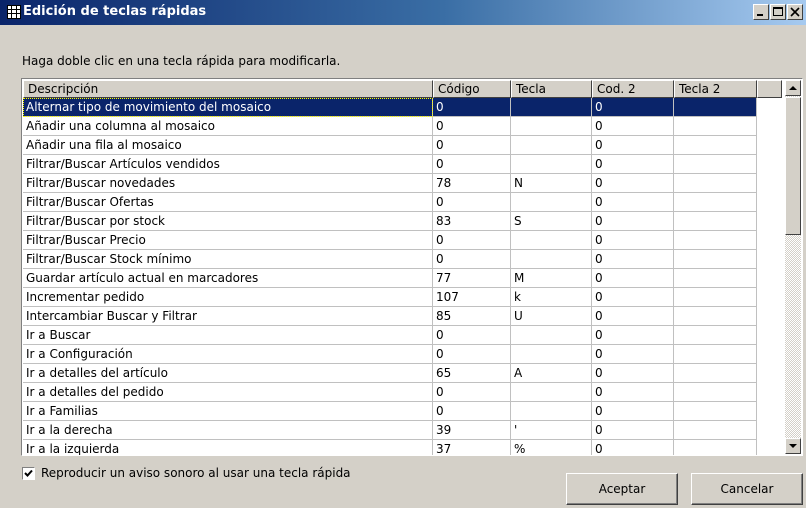 This screenshot has width=806, height=508. I want to click on cell-key: ', so click(551, 430).